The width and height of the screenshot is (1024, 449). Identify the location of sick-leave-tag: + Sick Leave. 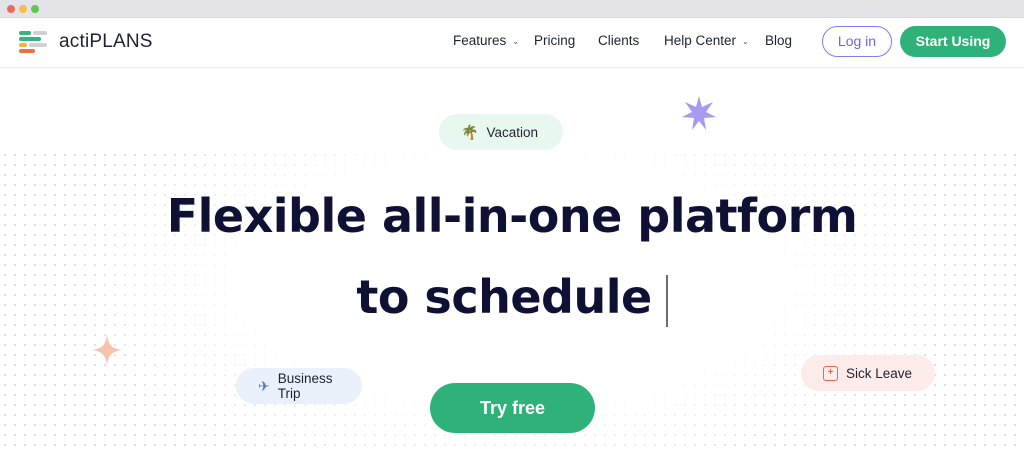
(868, 373).